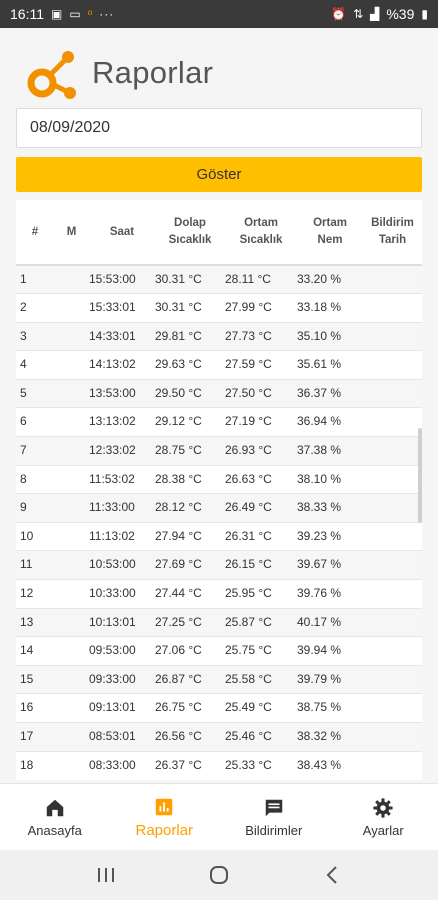 The height and width of the screenshot is (900, 438). What do you see at coordinates (383, 817) in the screenshot?
I see `nav-item-settings: Ayarlar` at bounding box center [383, 817].